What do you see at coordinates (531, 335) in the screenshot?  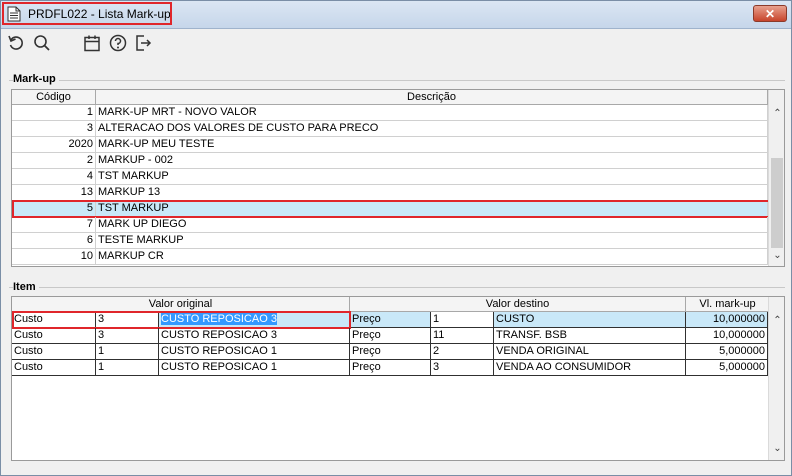 I see `cell-dest-desc-text: TRANSF. BSB` at bounding box center [531, 335].